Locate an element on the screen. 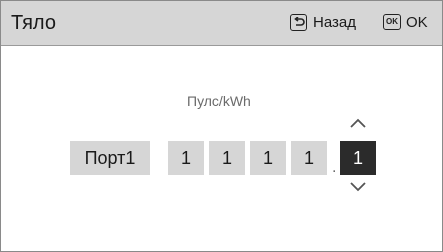 This screenshot has width=443, height=252. ok-button: OK OK is located at coordinates (405, 22).